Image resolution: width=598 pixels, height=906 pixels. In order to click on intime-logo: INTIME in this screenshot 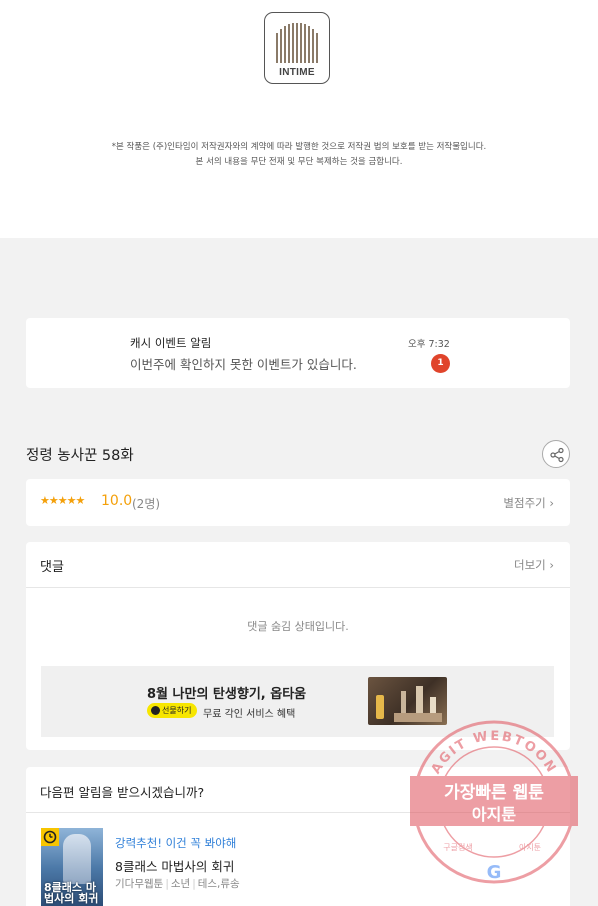, I will do `click(297, 48)`.